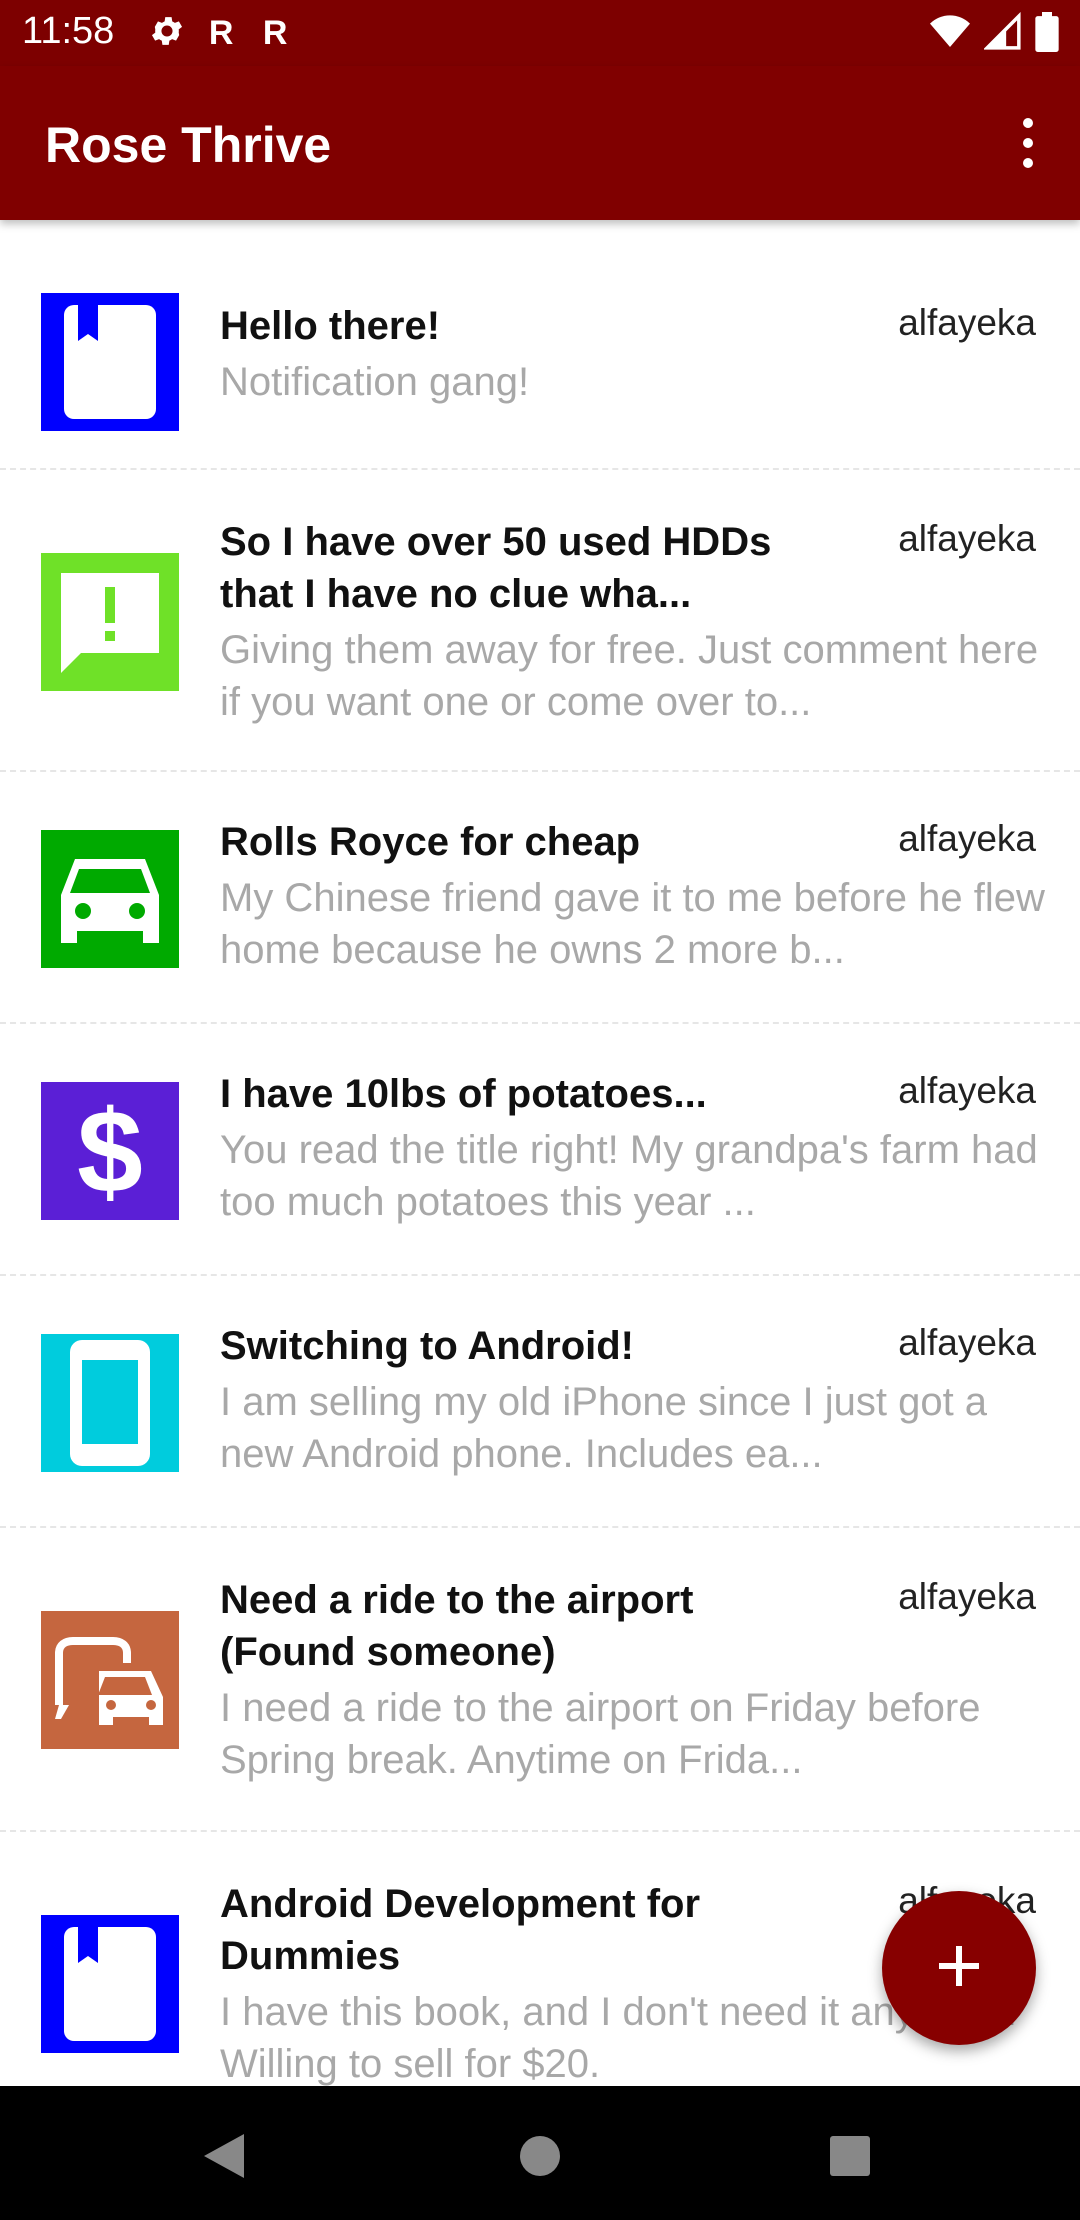 Image resolution: width=1080 pixels, height=2220 pixels. Describe the element at coordinates (540, 33) in the screenshot. I see `status-bar: 11:58 R R` at that location.